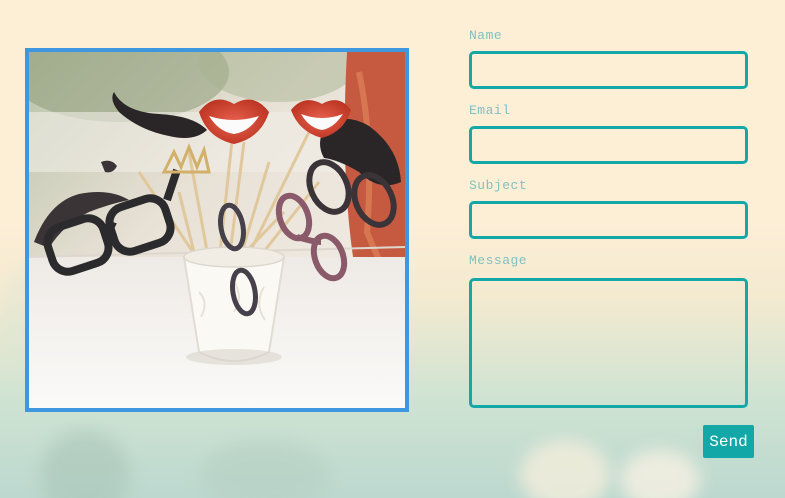 Image resolution: width=785 pixels, height=498 pixels. What do you see at coordinates (490, 110) in the screenshot?
I see `email-label: Email` at bounding box center [490, 110].